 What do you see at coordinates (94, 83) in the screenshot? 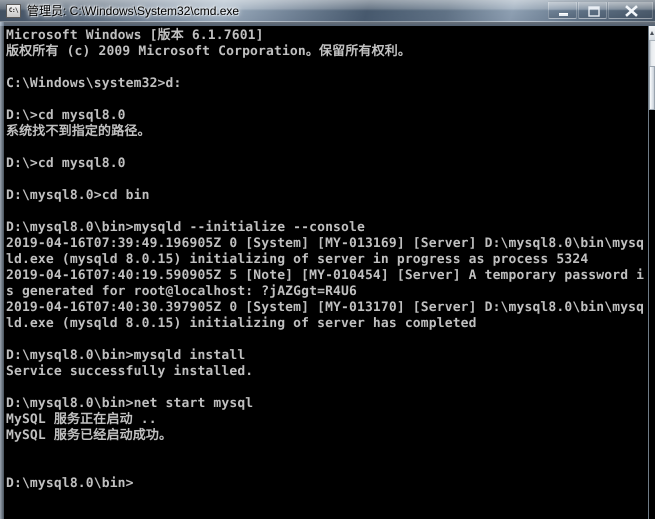
I see `console-line: C:\Windows\system32>d:` at bounding box center [94, 83].